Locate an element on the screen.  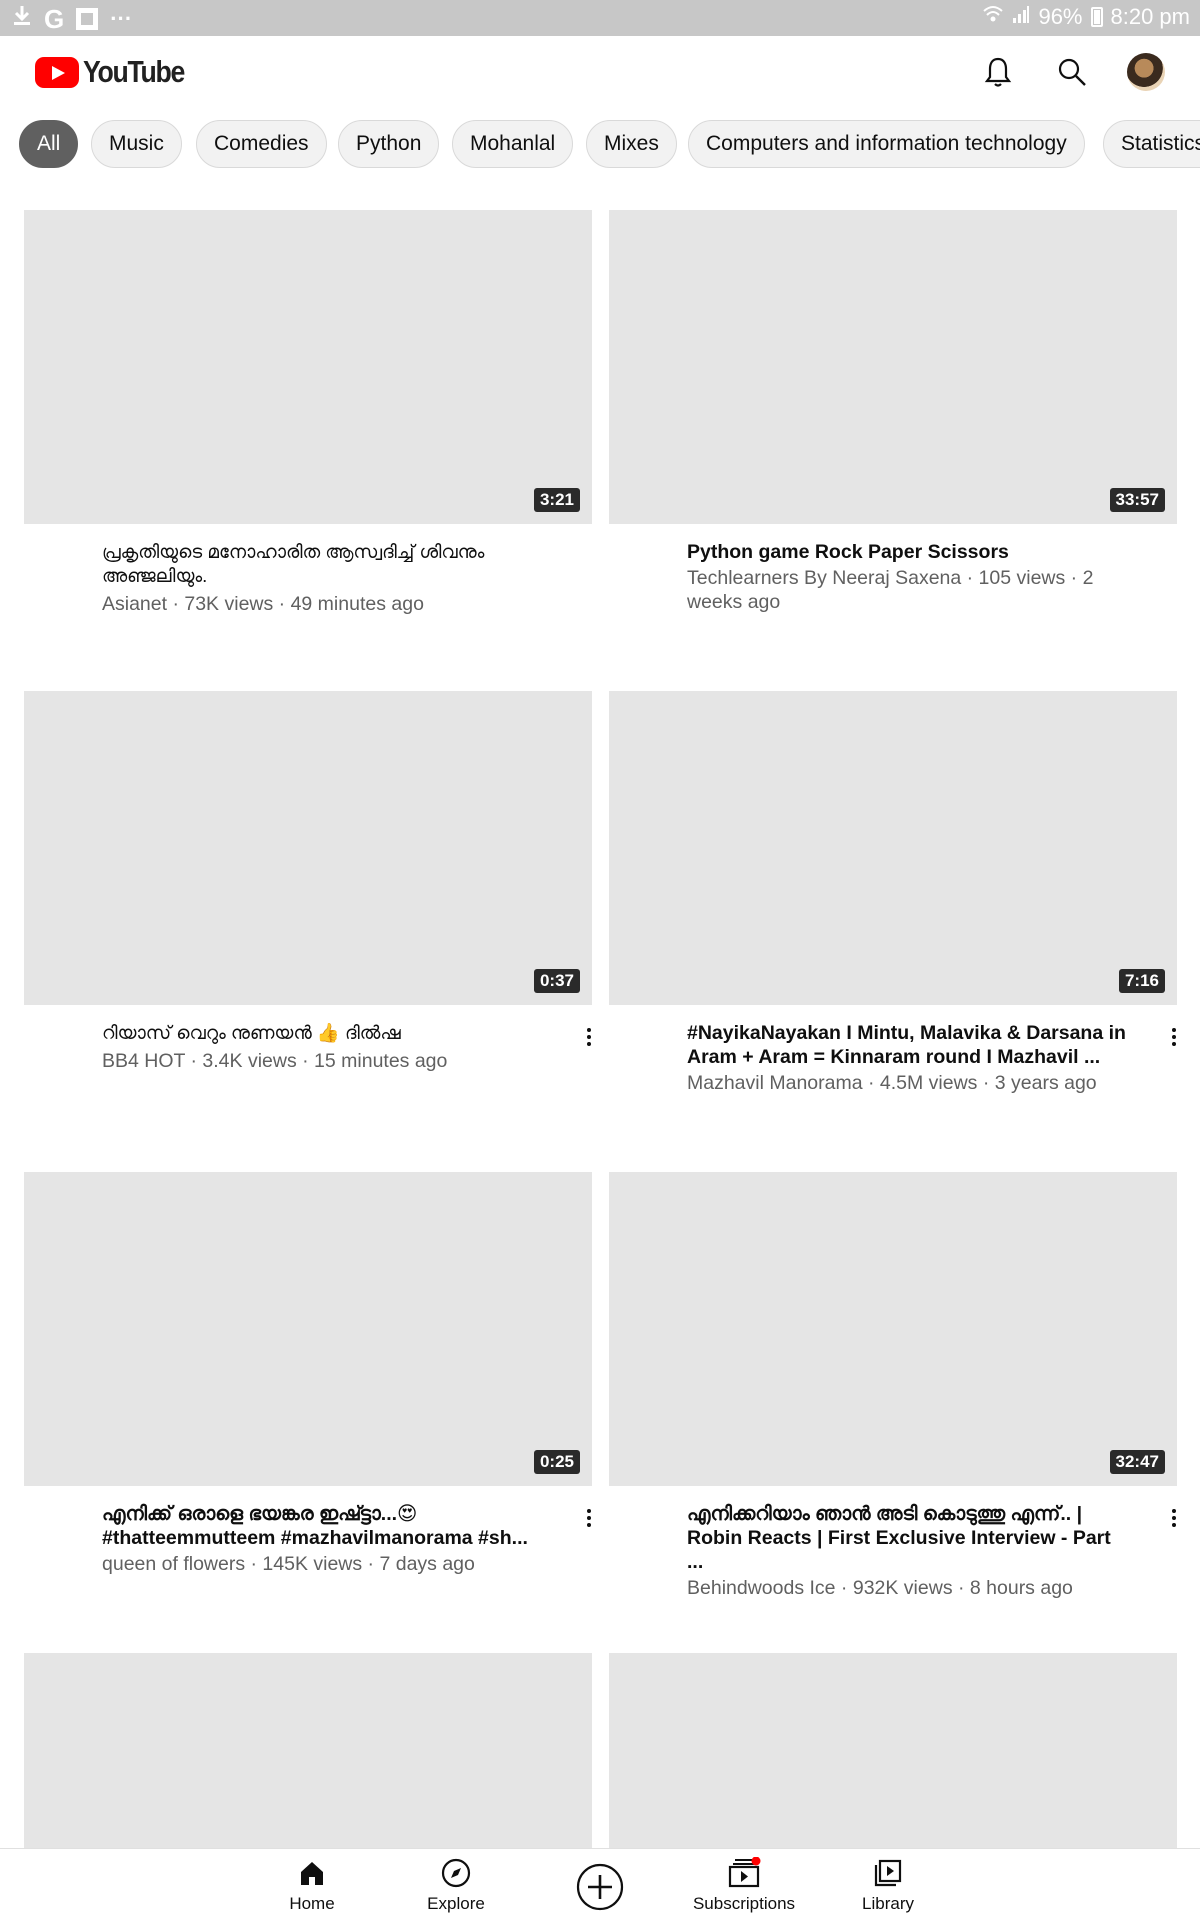
chip-statistics: Statistics is located at coordinates (1151, 144).